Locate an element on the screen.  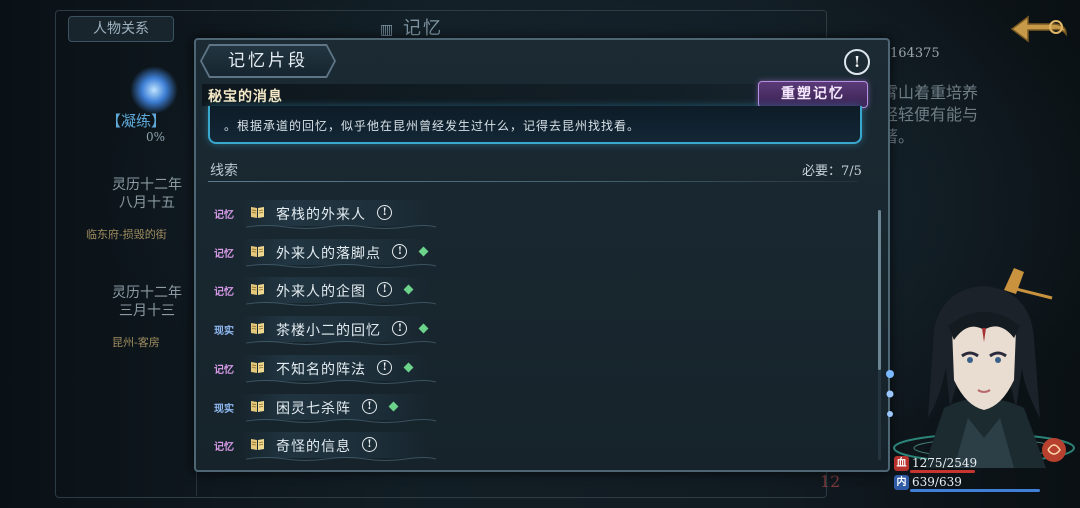
clue-section-label: 线索 is located at coordinates (224, 171).